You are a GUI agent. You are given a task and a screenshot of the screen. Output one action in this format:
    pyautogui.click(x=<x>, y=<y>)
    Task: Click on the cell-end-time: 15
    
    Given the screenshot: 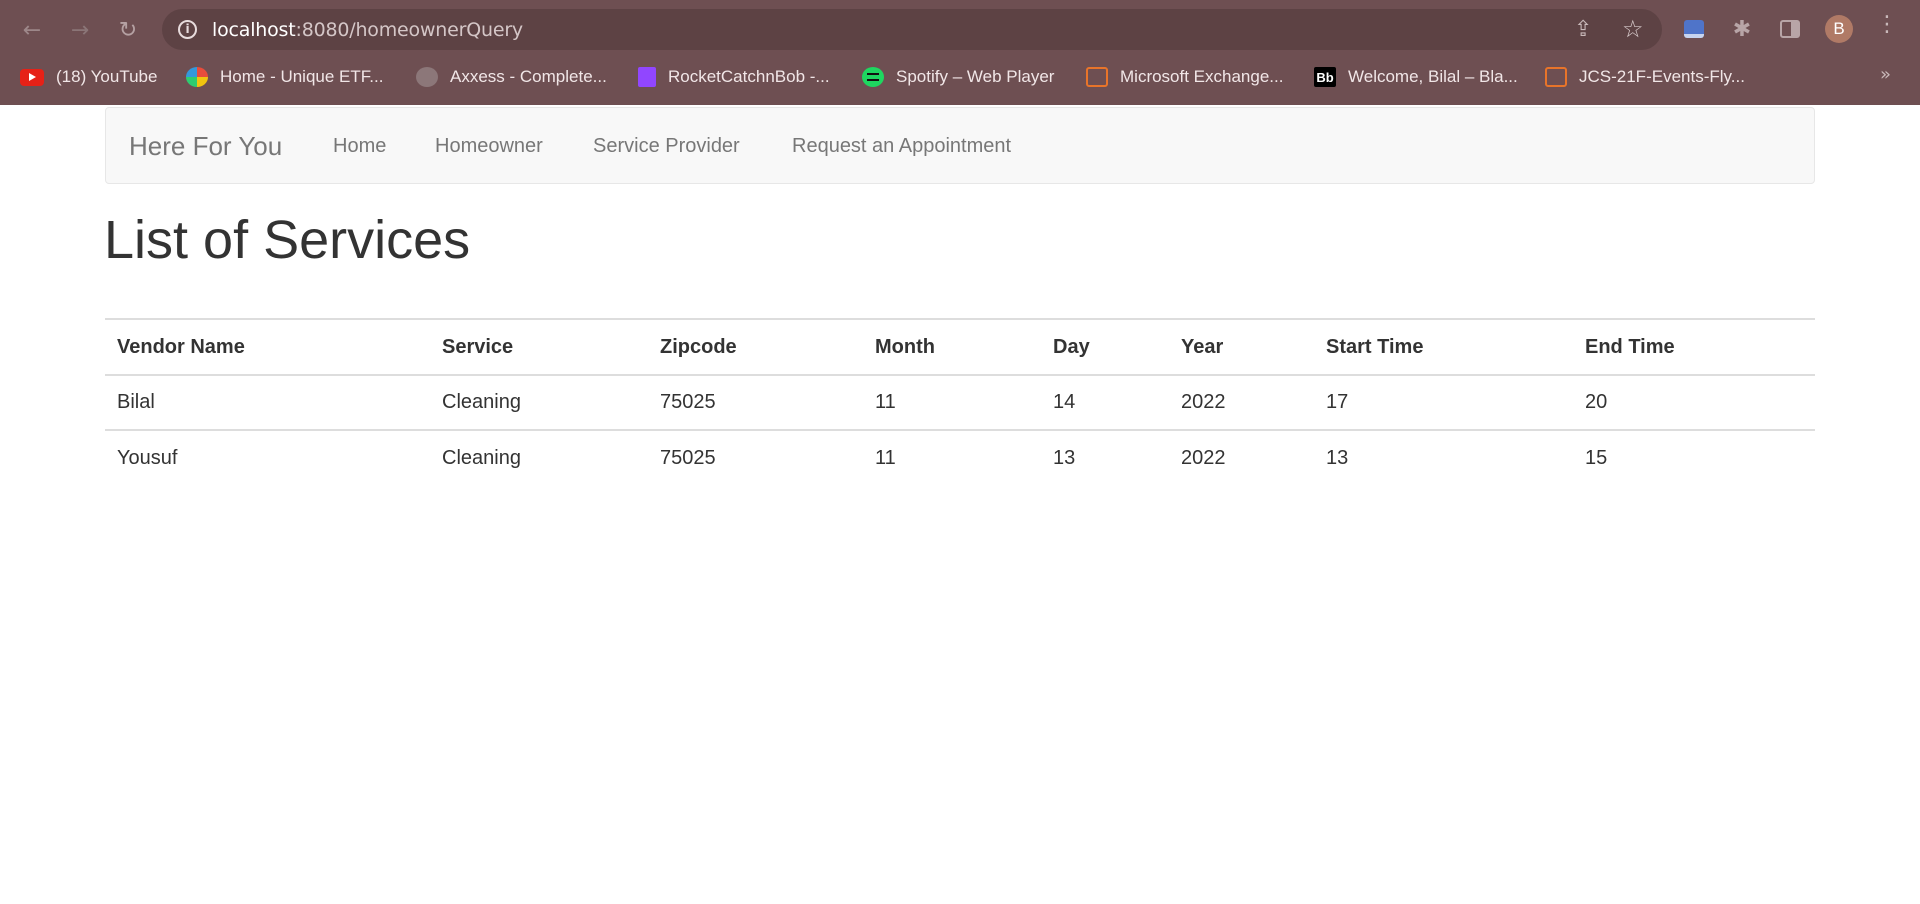 What is the action you would take?
    pyautogui.click(x=1596, y=457)
    